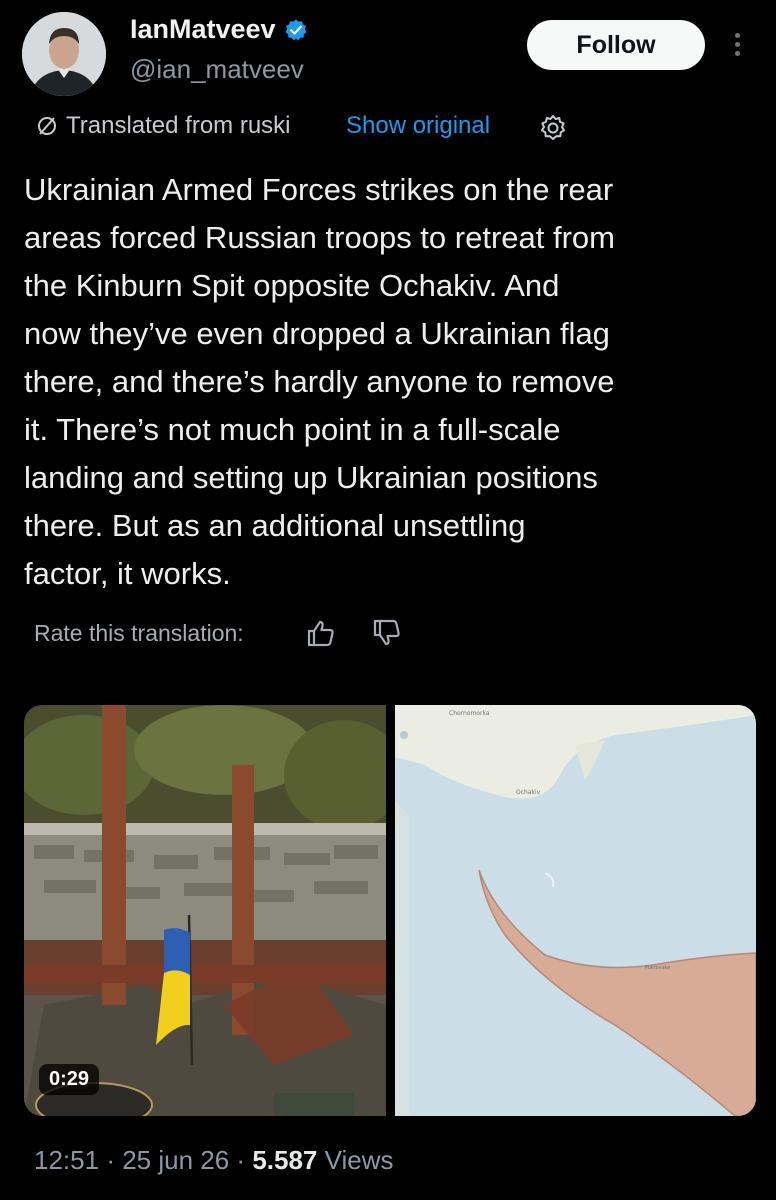 The image size is (776, 1200). Describe the element at coordinates (285, 1160) in the screenshot. I see `views-count: 5.587` at that location.